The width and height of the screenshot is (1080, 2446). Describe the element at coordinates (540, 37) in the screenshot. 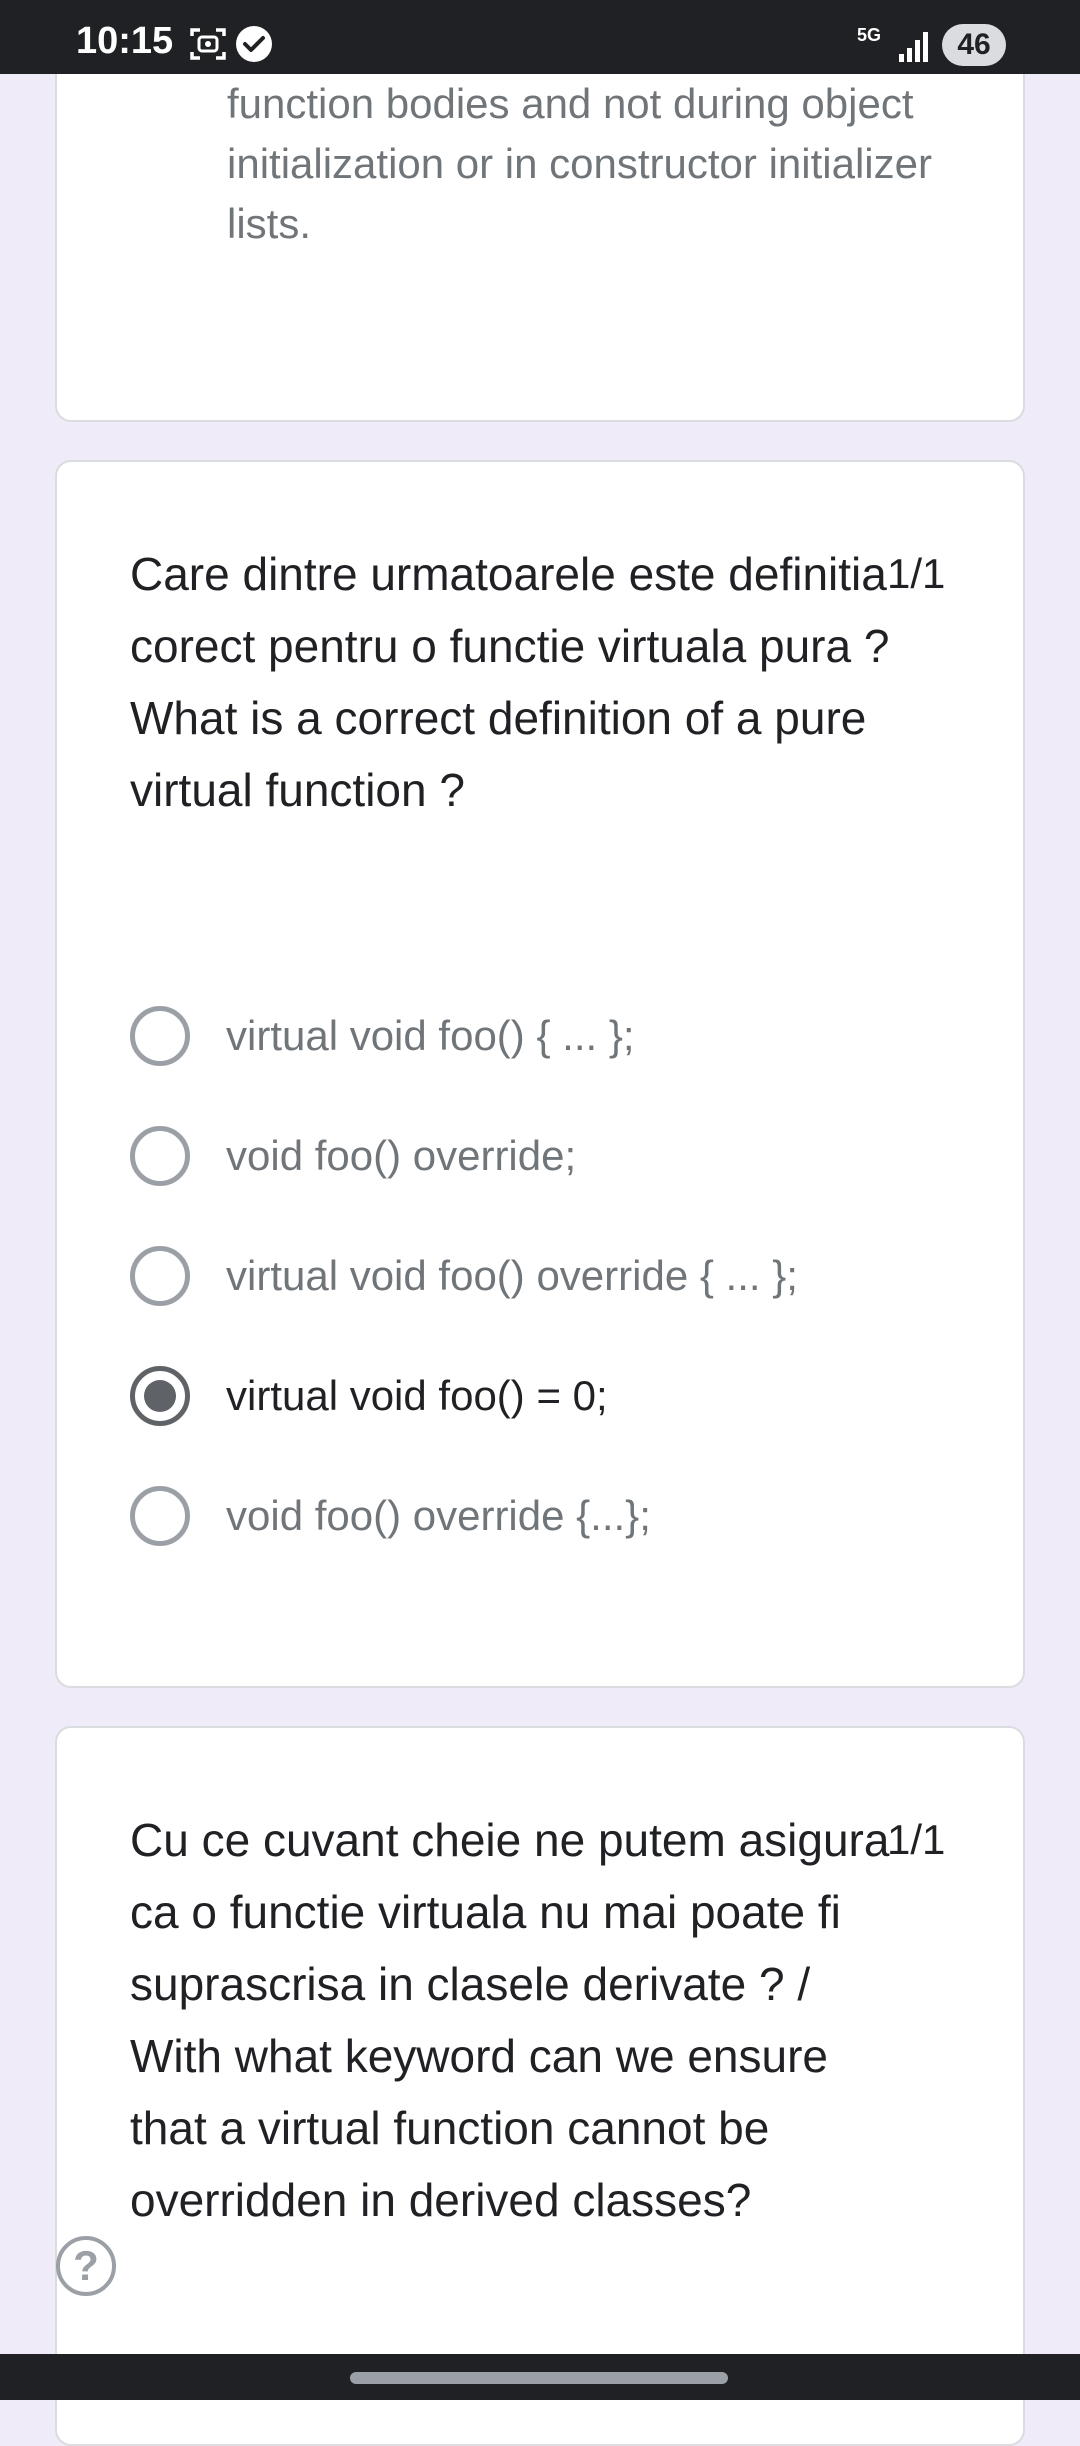

I see `status-bar: 10:15 5G 46` at that location.